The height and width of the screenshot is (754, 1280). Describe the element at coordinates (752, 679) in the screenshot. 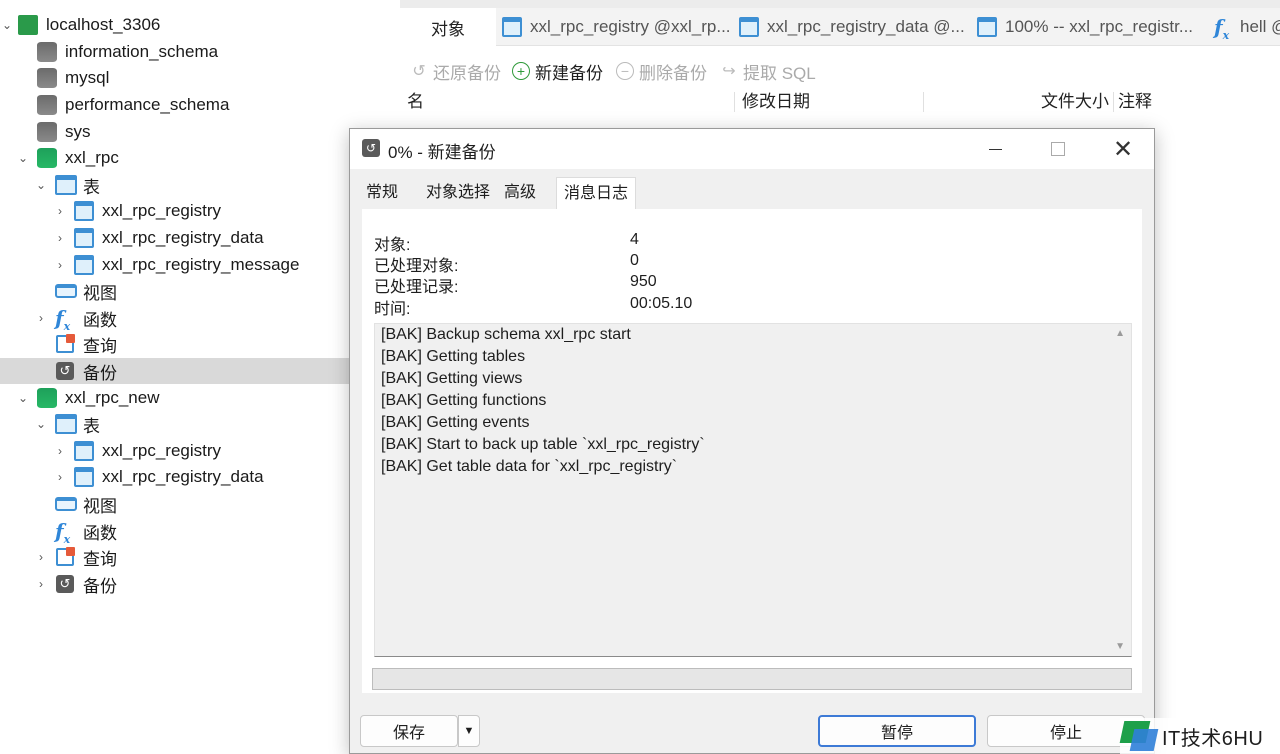

I see `progress-bar` at that location.